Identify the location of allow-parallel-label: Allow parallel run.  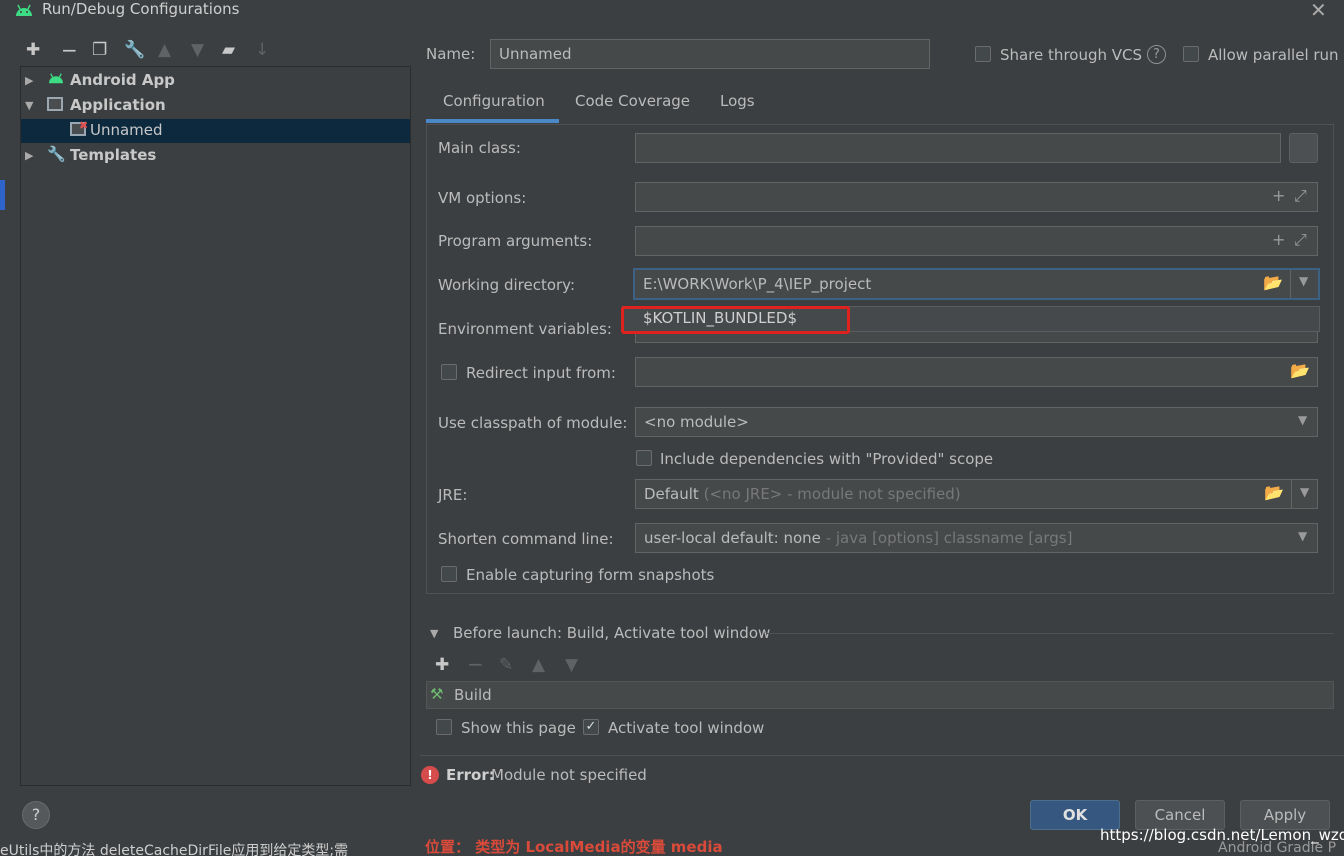
(1273, 55).